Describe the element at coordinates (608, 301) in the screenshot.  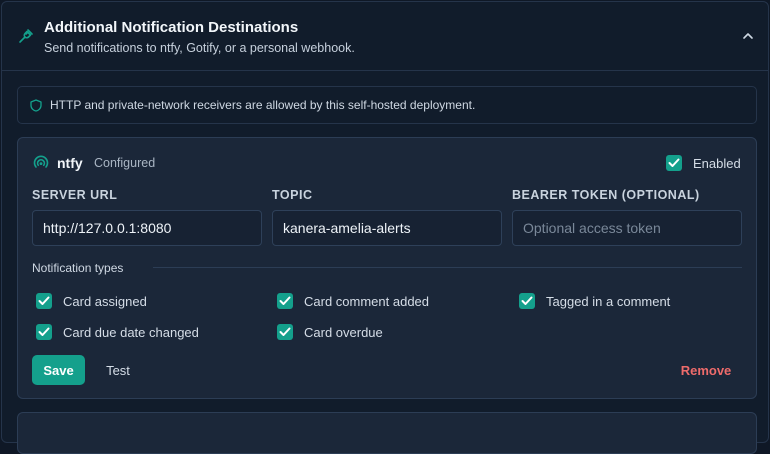
I see `type-label-tagged-in-comment: Tagged in a comment` at that location.